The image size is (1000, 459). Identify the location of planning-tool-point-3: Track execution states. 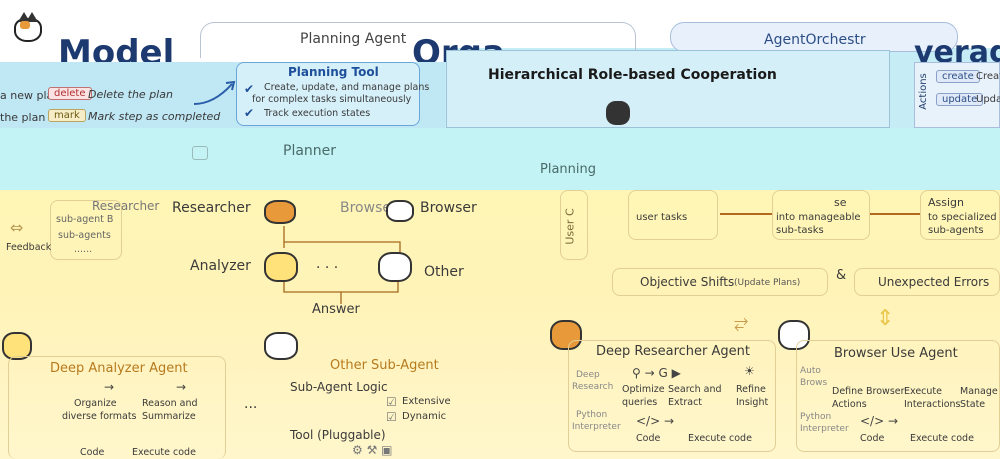
(317, 113).